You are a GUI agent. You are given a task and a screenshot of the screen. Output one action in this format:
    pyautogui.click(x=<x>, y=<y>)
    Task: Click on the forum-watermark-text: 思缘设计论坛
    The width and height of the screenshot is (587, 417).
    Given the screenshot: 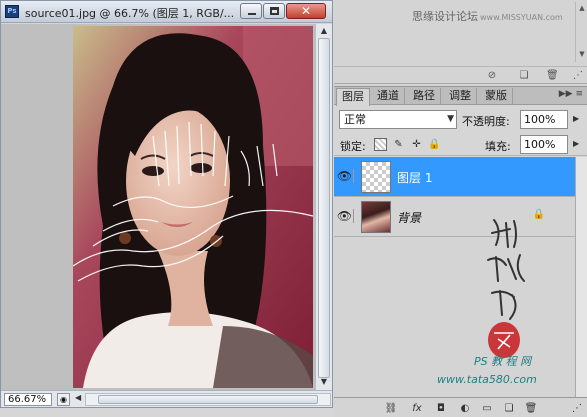 What is the action you would take?
    pyautogui.click(x=445, y=16)
    